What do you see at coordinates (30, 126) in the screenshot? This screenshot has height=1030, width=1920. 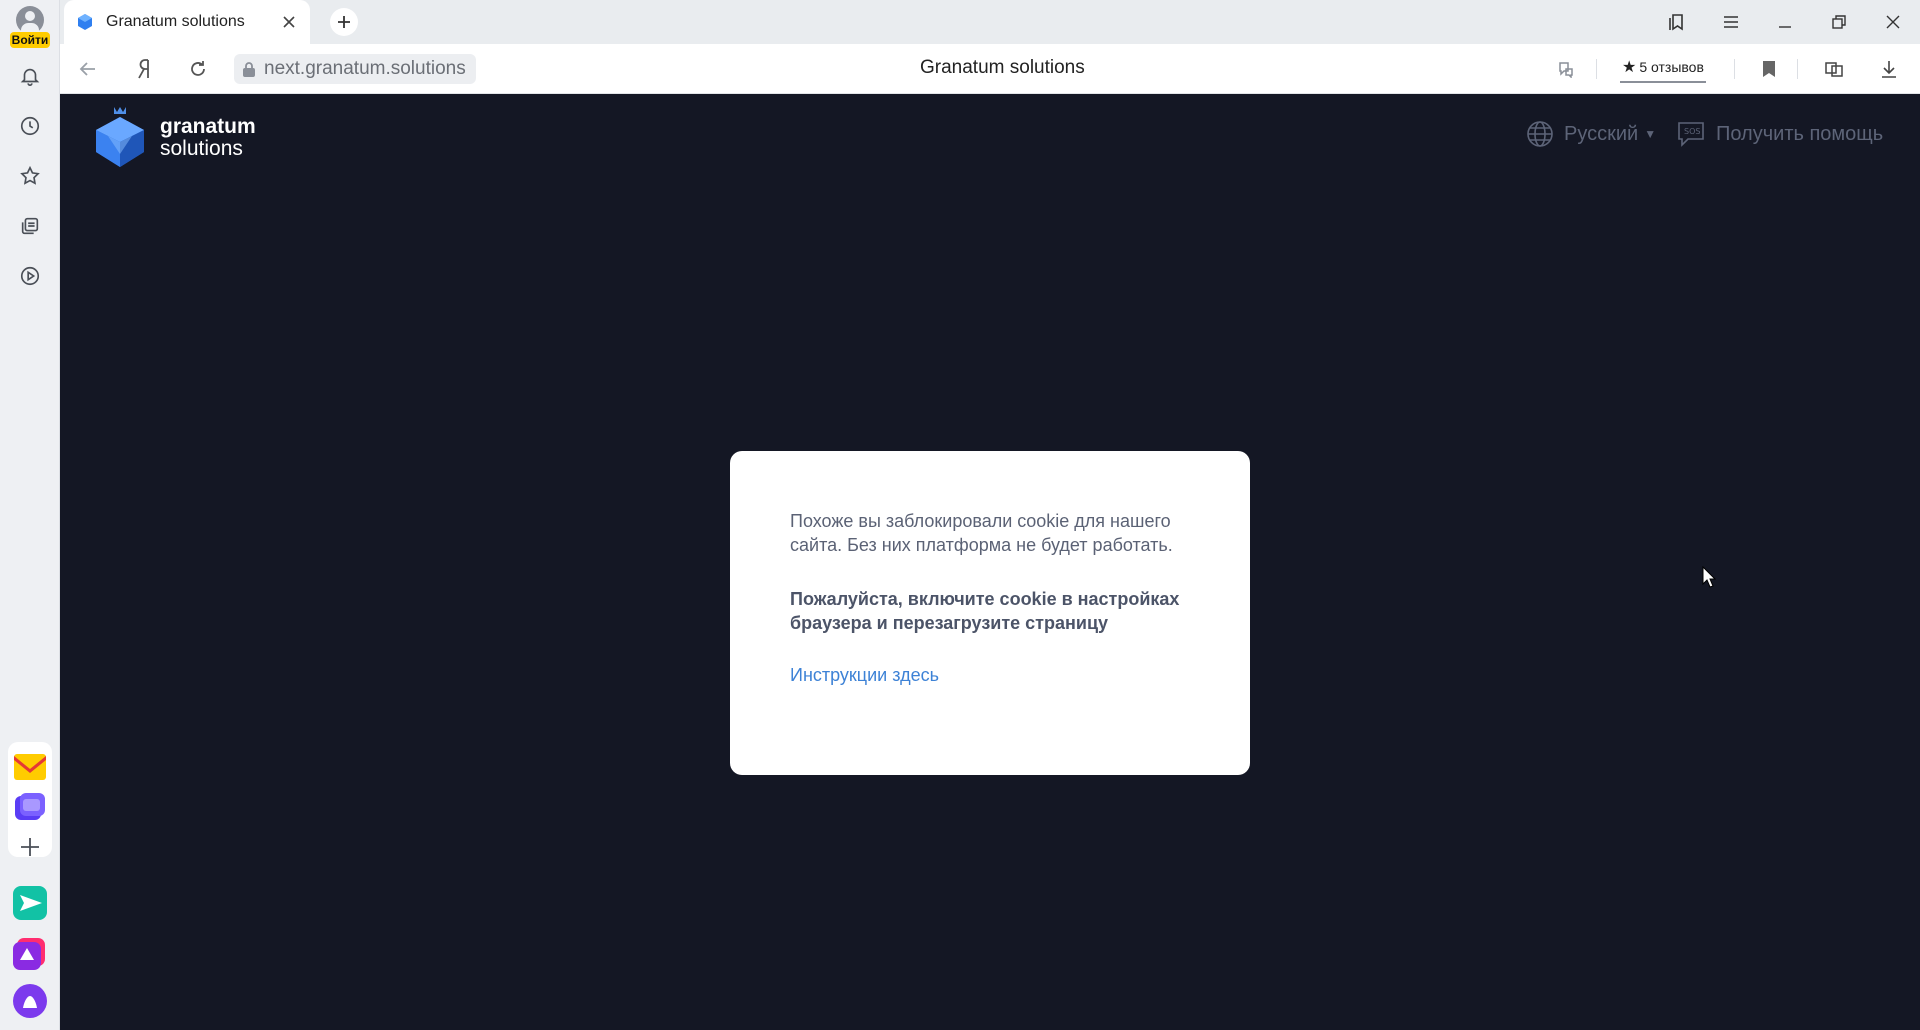 I see `history-icon` at bounding box center [30, 126].